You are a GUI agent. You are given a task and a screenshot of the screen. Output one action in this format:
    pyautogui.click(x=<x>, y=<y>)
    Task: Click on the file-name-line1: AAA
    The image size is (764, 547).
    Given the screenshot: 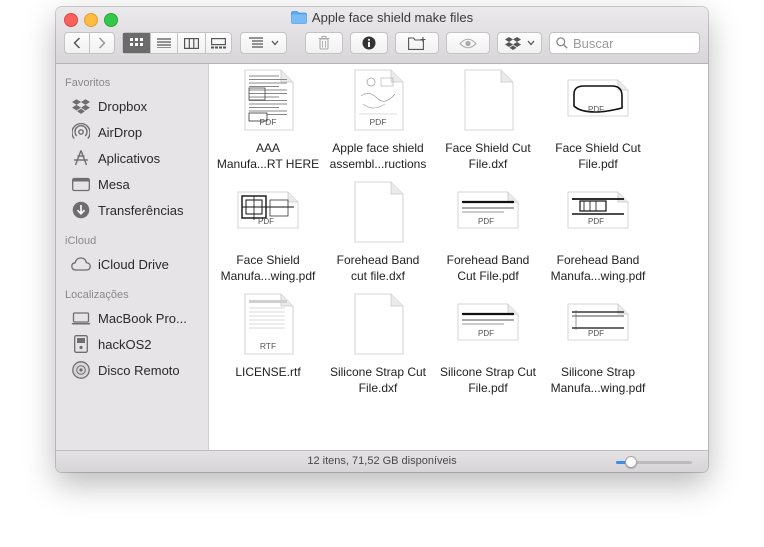 What is the action you would take?
    pyautogui.click(x=267, y=148)
    